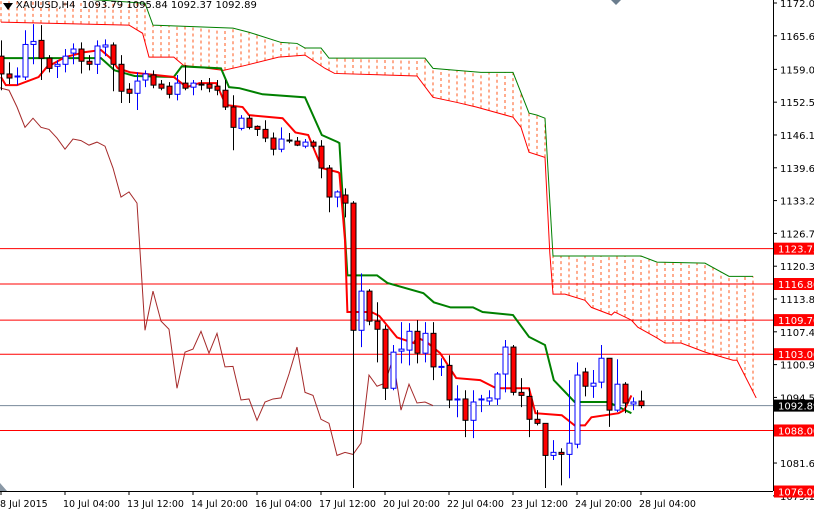 Image resolution: width=814 pixels, height=516 pixels. Describe the element at coordinates (796, 250) in the screenshot. I see `price-label-text: 1123.75` at that location.